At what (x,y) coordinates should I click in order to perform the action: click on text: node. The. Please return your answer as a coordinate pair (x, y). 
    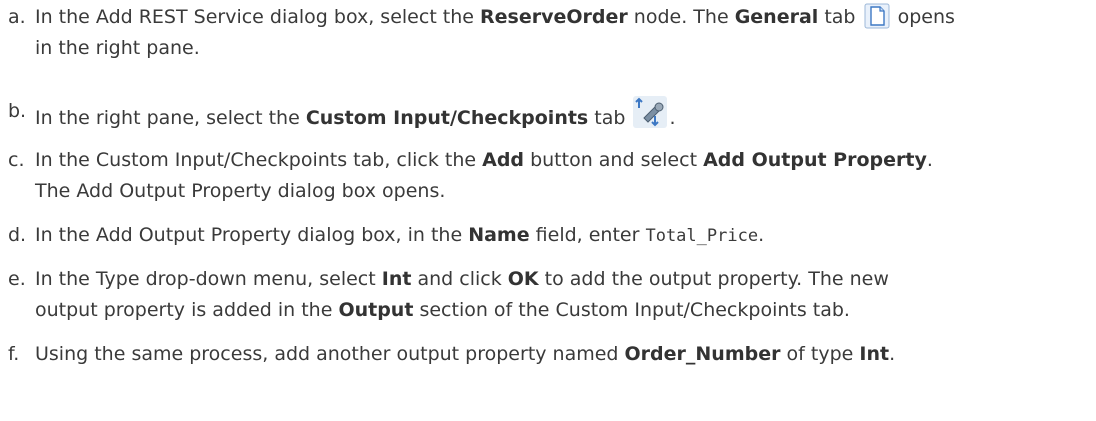
    Looking at the image, I should click on (681, 17).